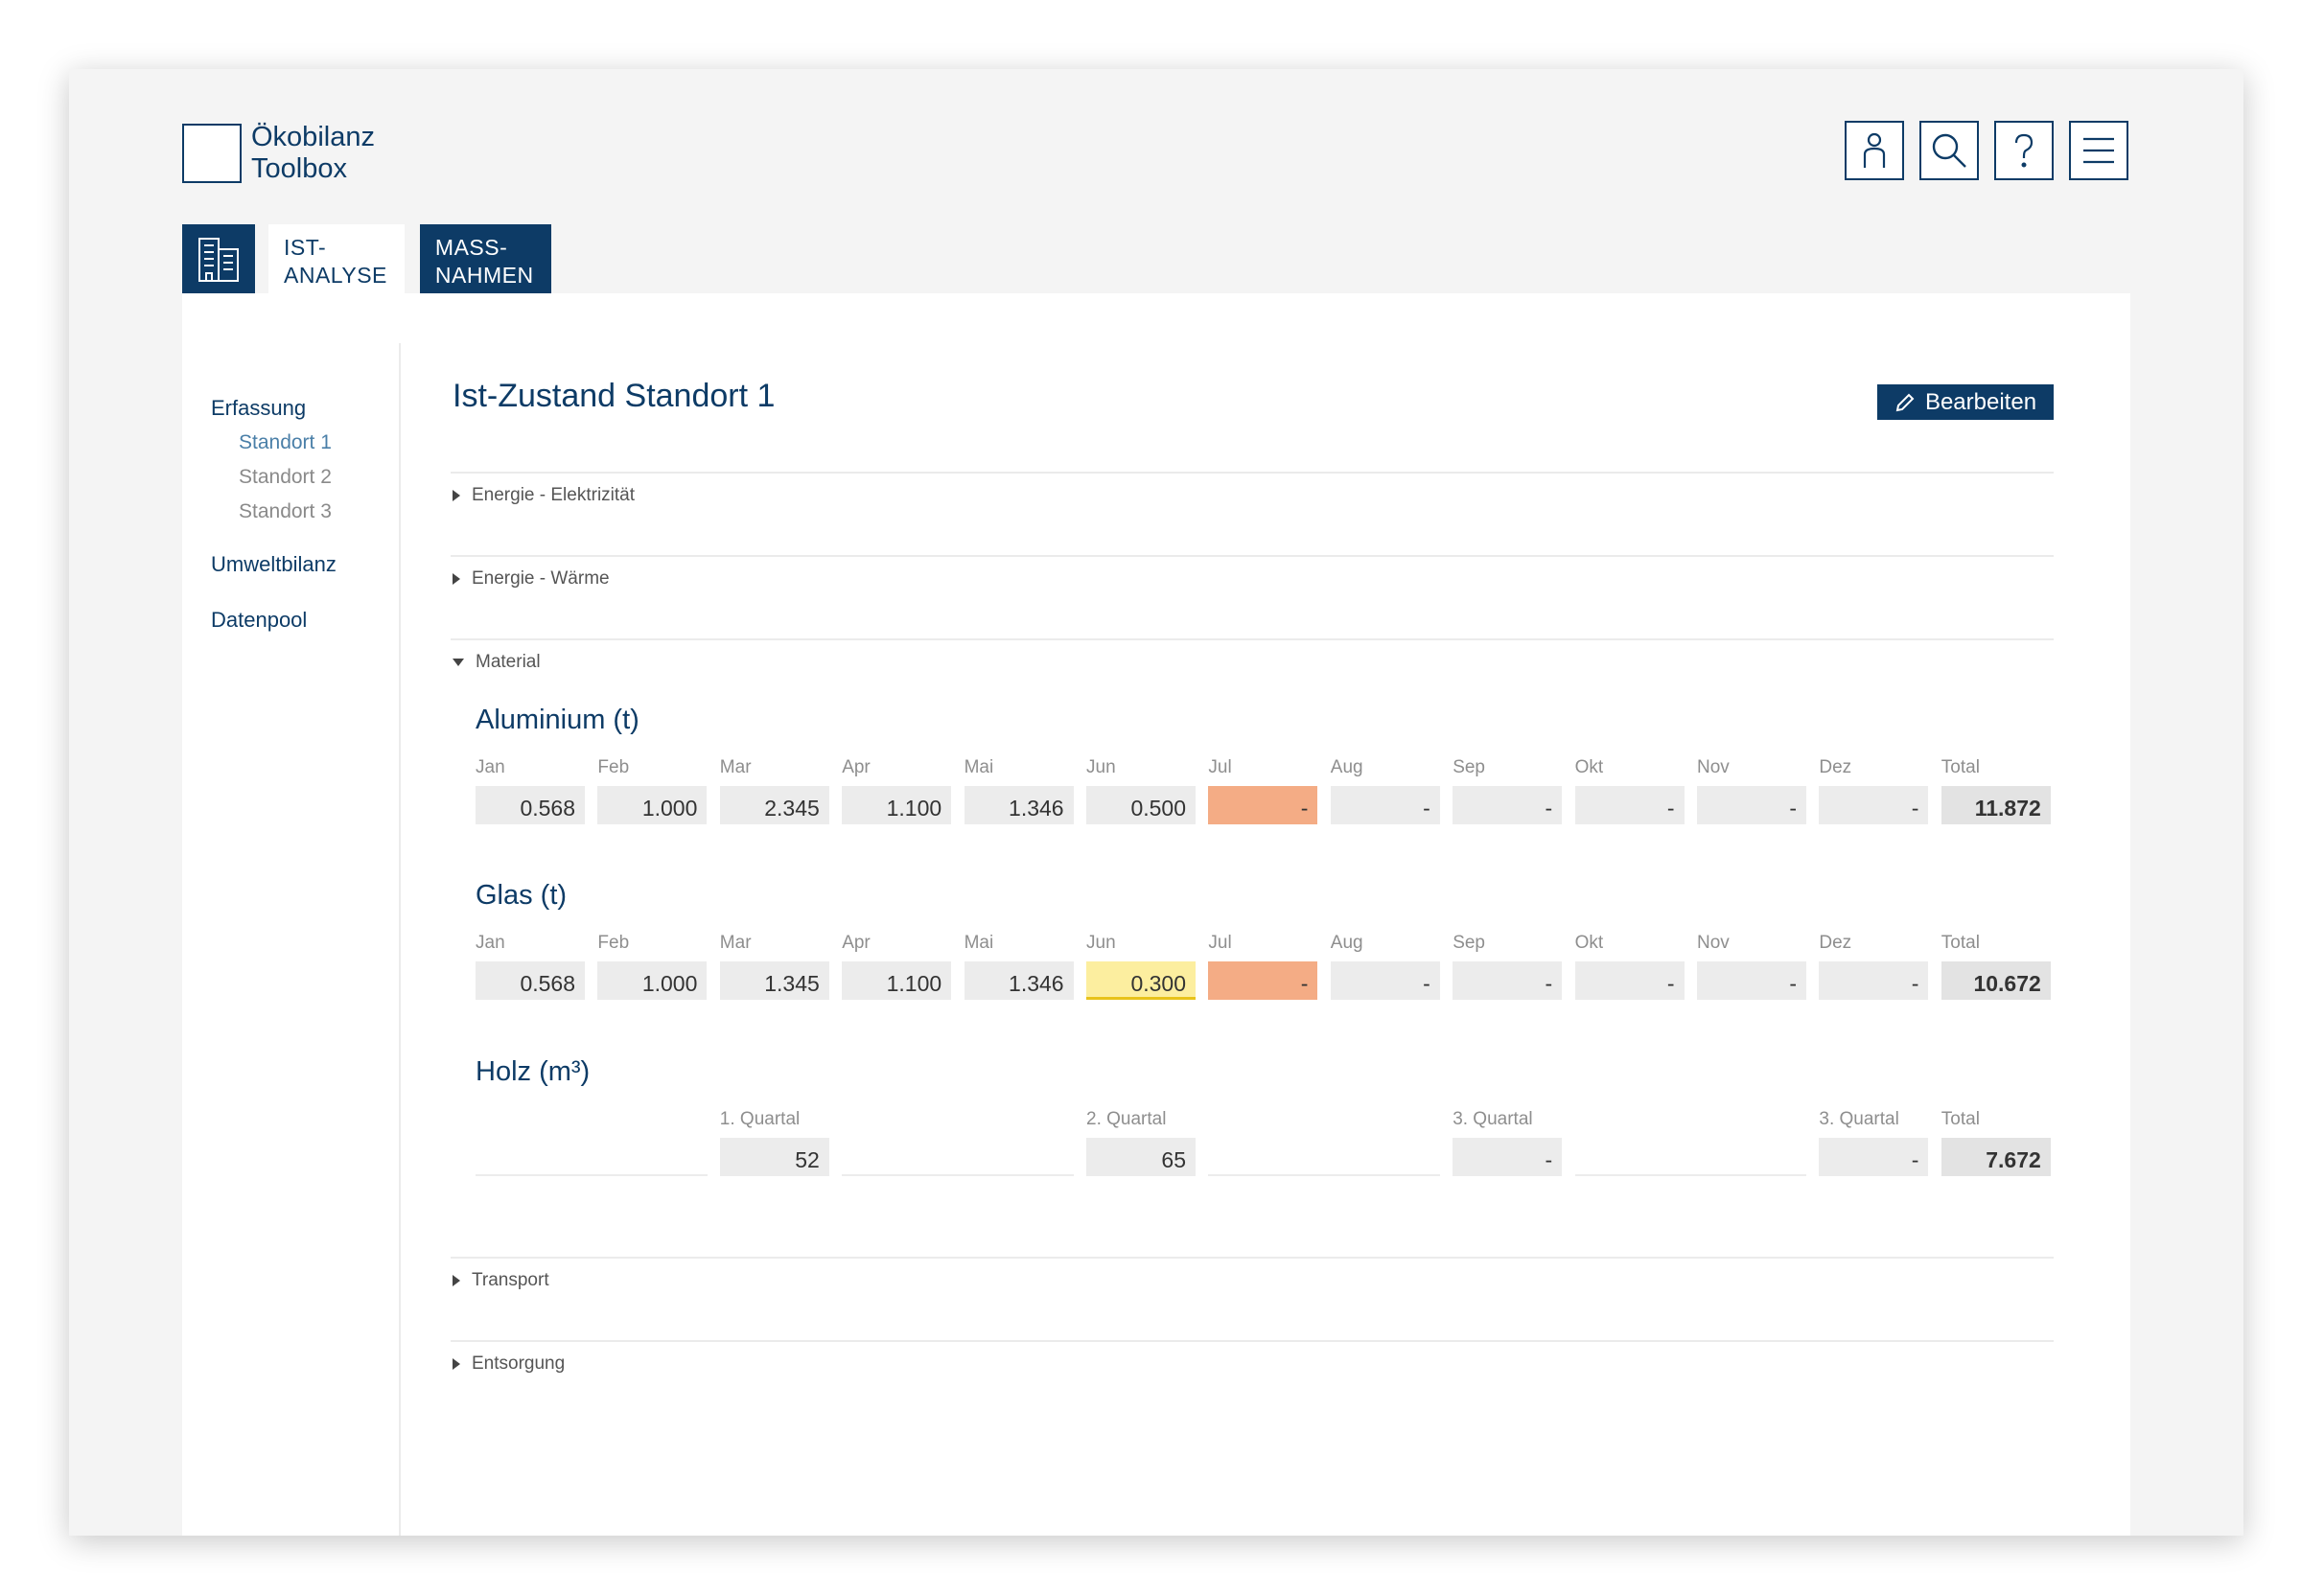 The height and width of the screenshot is (1596, 2301). I want to click on tab-massnahmen: MASS- NAHMEN, so click(485, 259).